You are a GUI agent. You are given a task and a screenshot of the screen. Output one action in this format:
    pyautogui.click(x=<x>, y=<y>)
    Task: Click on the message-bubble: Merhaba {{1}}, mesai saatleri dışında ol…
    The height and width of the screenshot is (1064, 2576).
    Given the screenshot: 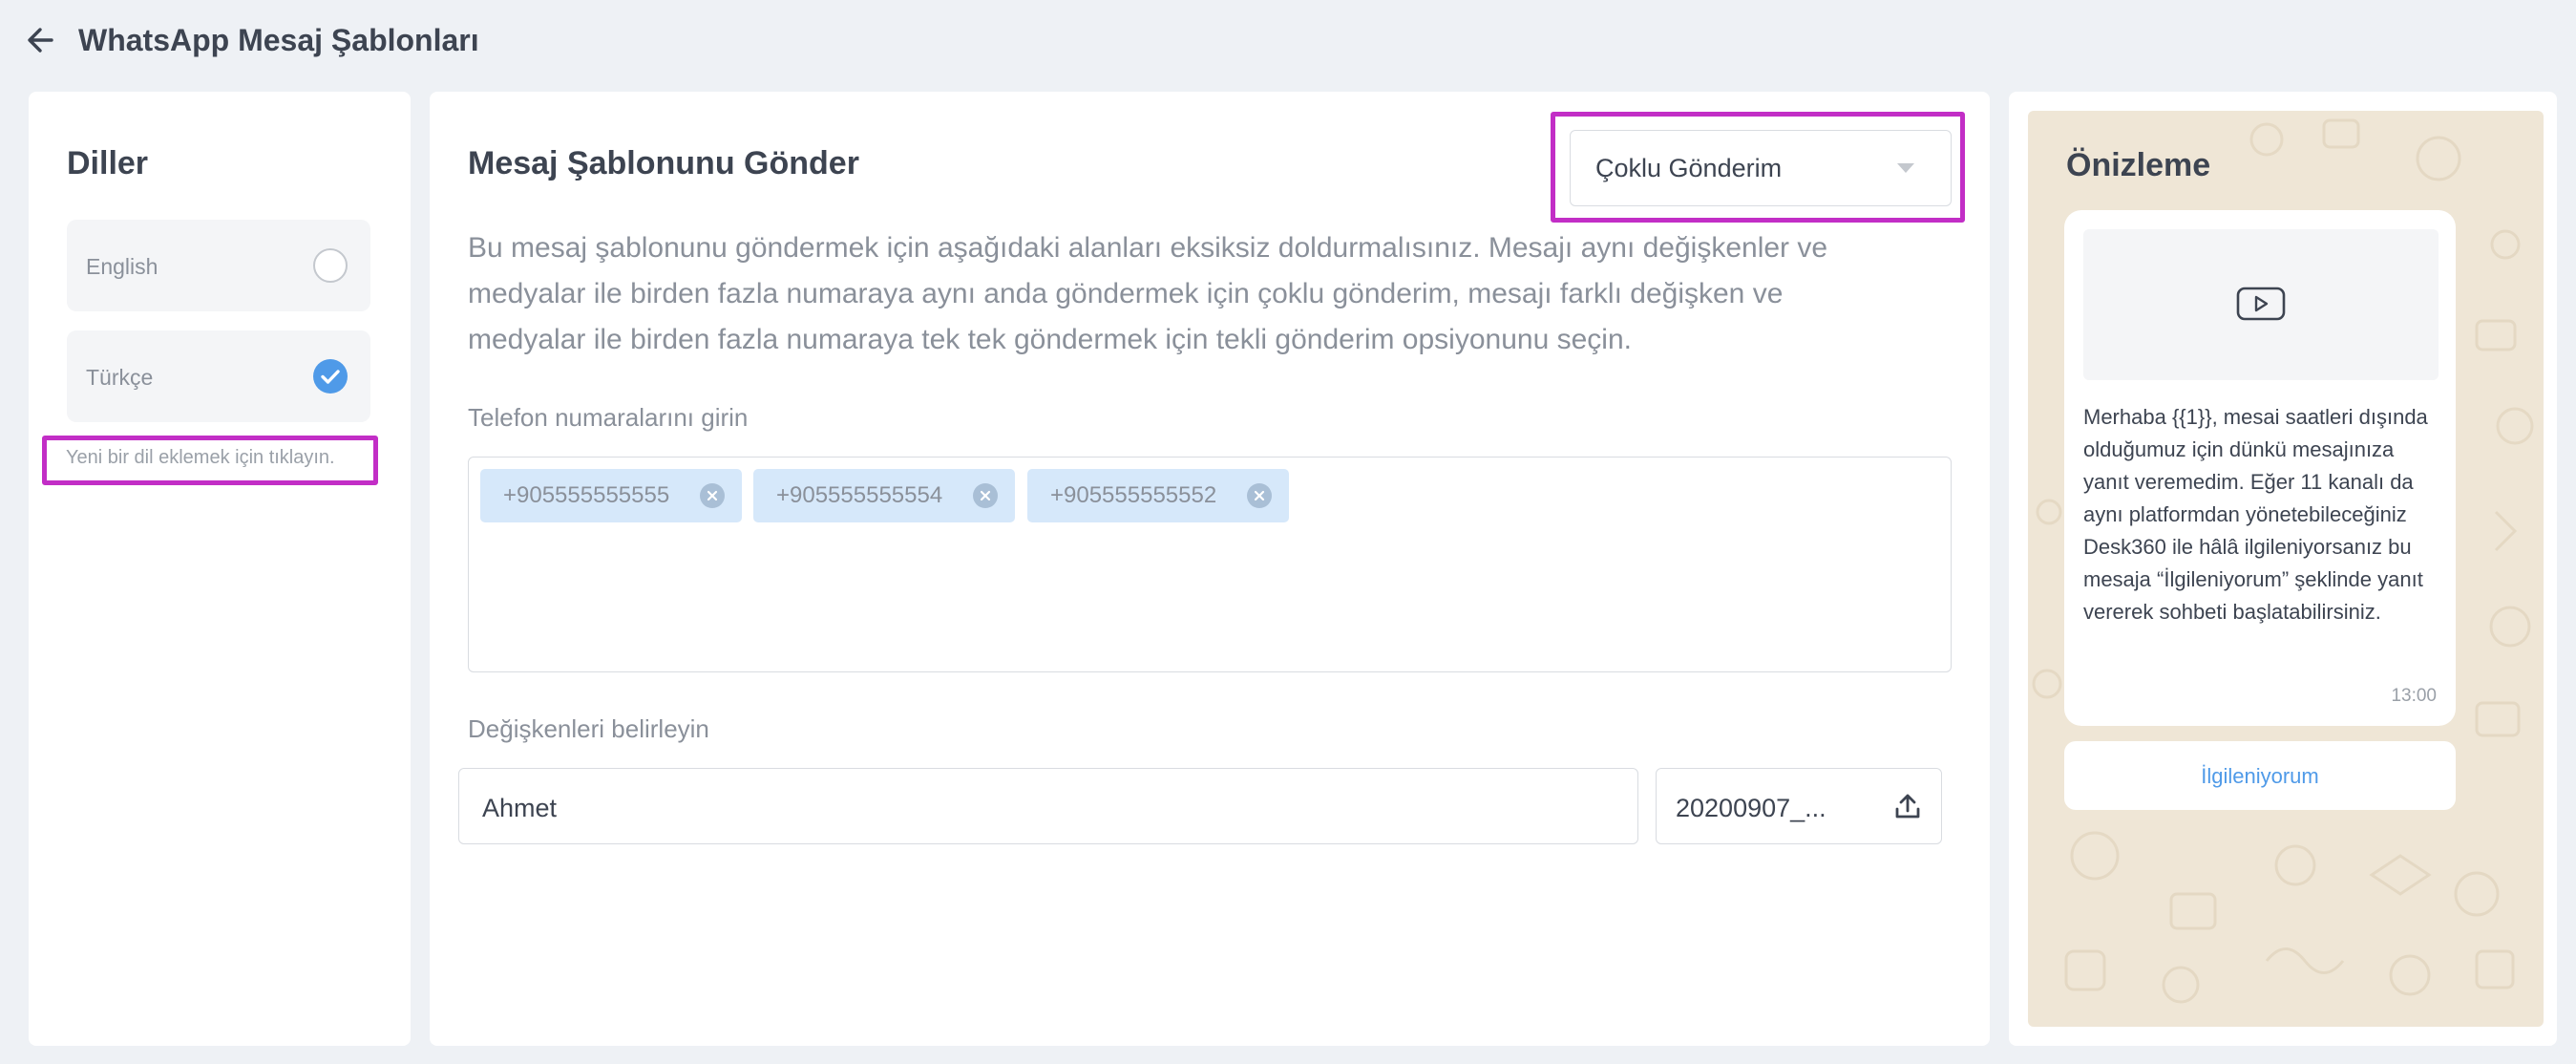 What is the action you would take?
    pyautogui.click(x=2260, y=468)
    